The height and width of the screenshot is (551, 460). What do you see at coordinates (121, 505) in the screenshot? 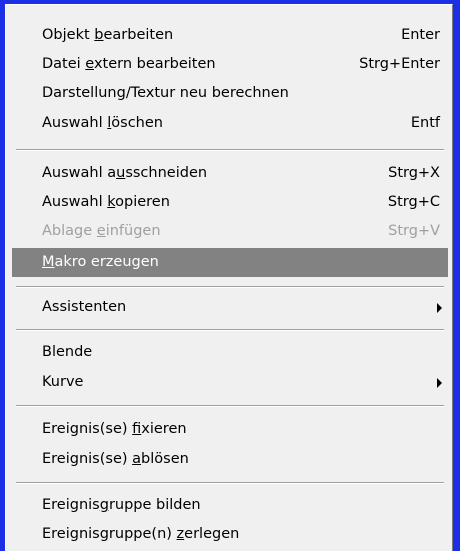
I see `menu-item-label: Ereignisgruppe bilden` at bounding box center [121, 505].